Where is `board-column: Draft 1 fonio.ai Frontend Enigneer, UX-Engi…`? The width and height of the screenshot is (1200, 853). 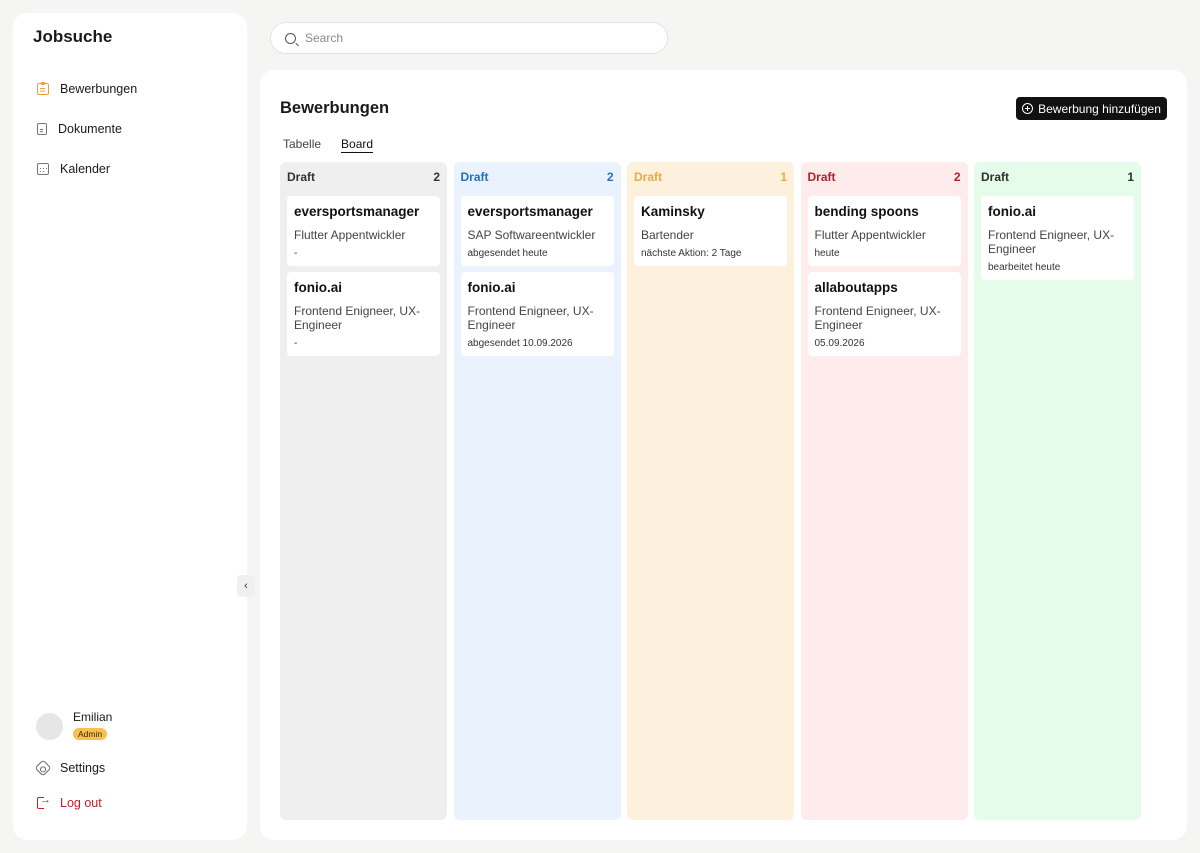 board-column: Draft 1 fonio.ai Frontend Enigneer, UX-Engi… is located at coordinates (1057, 491).